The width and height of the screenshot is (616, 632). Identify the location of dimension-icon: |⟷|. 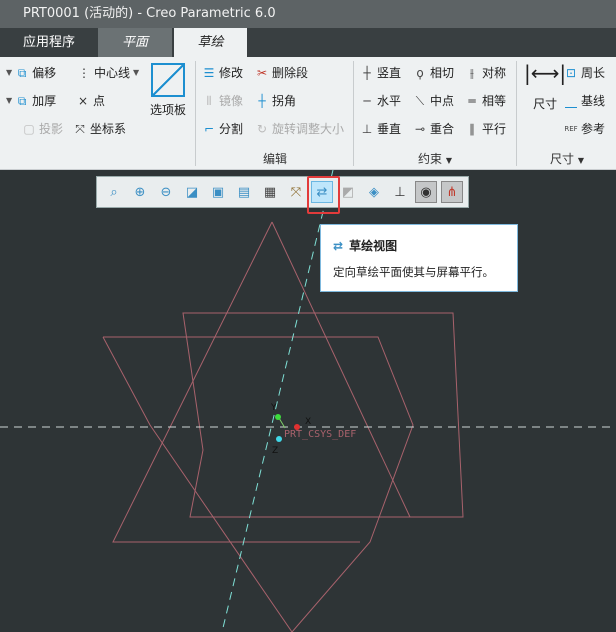
(545, 73).